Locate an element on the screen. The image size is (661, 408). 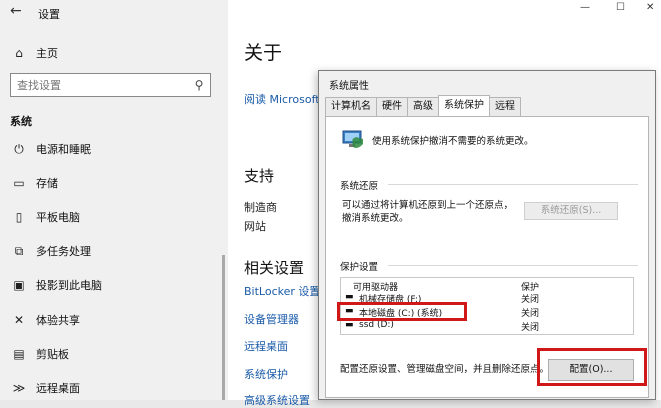
website-label: 网站 is located at coordinates (255, 226).